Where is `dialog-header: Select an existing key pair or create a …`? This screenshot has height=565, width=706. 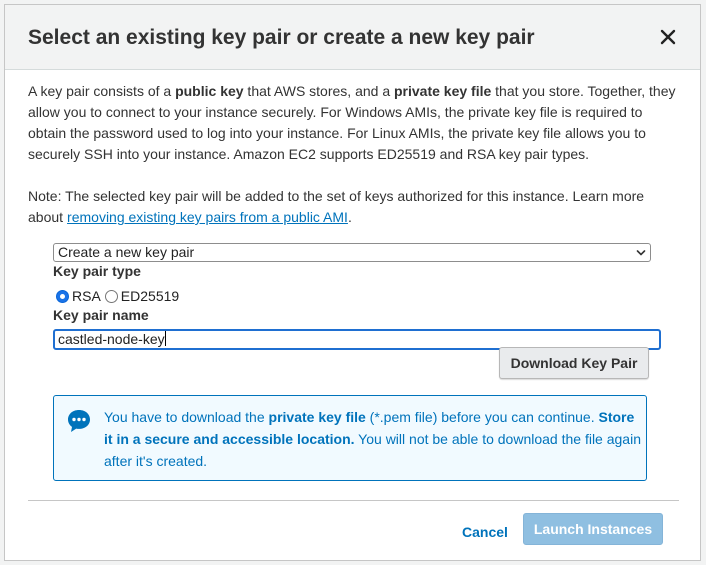
dialog-header: Select an existing key pair or create a … is located at coordinates (352, 37).